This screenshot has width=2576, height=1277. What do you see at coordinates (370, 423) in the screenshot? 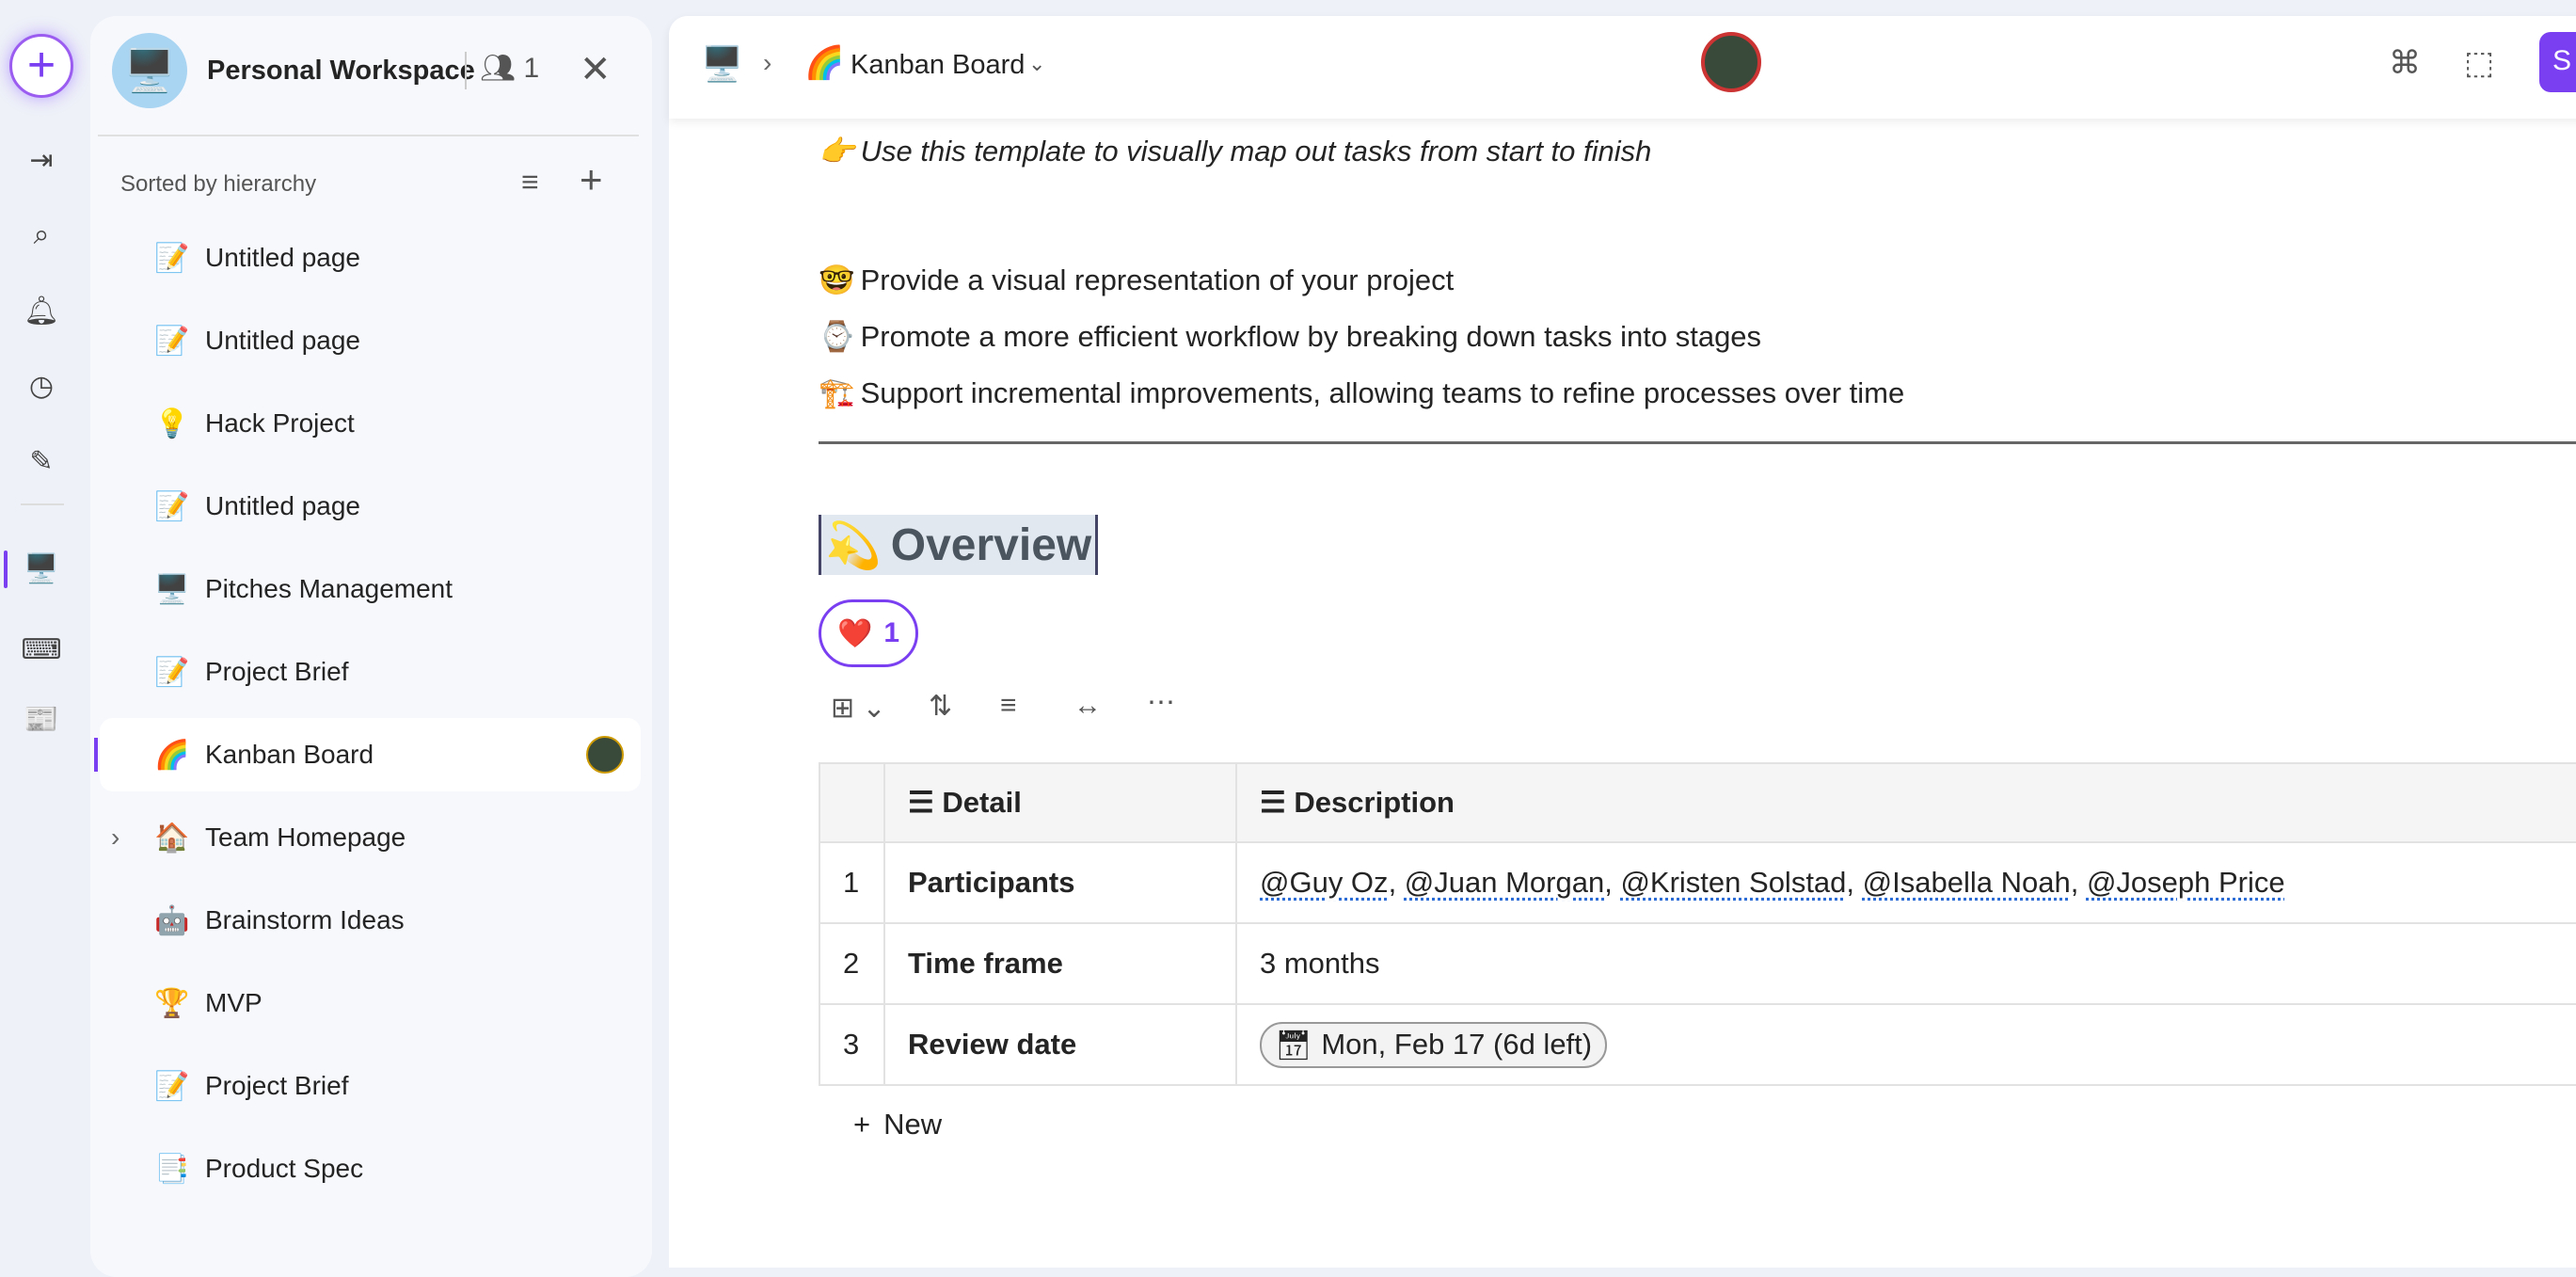
I see `sidebar-item: 💡 Hack Project` at bounding box center [370, 423].